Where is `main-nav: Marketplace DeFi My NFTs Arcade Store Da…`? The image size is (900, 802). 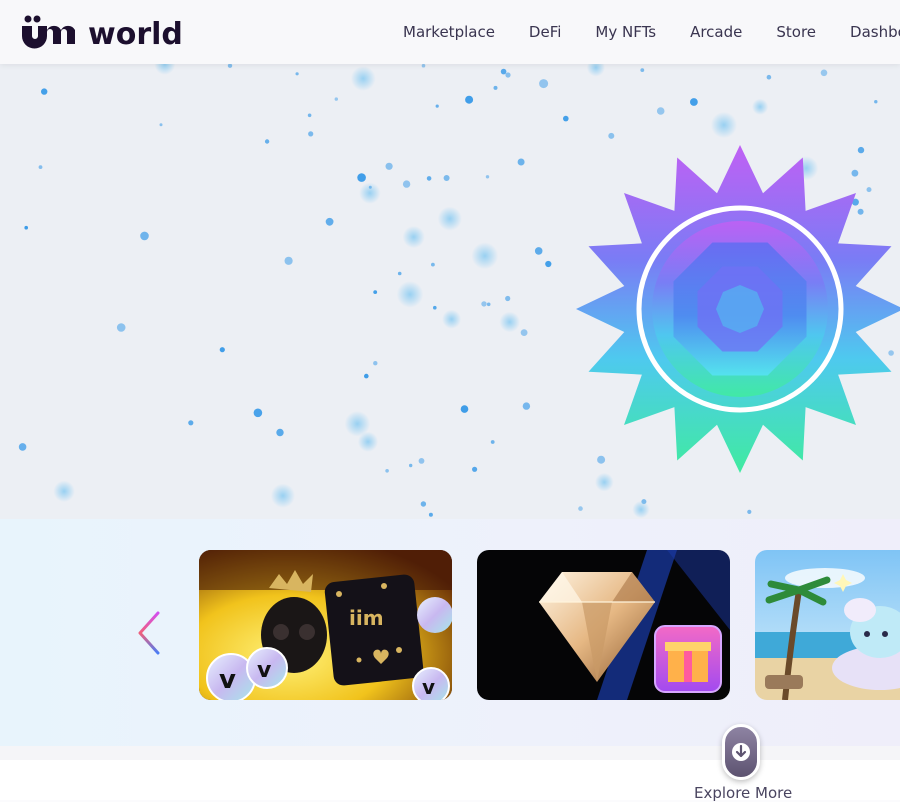 main-nav: Marketplace DeFi My NFTs Arcade Store Da… is located at coordinates (643, 32).